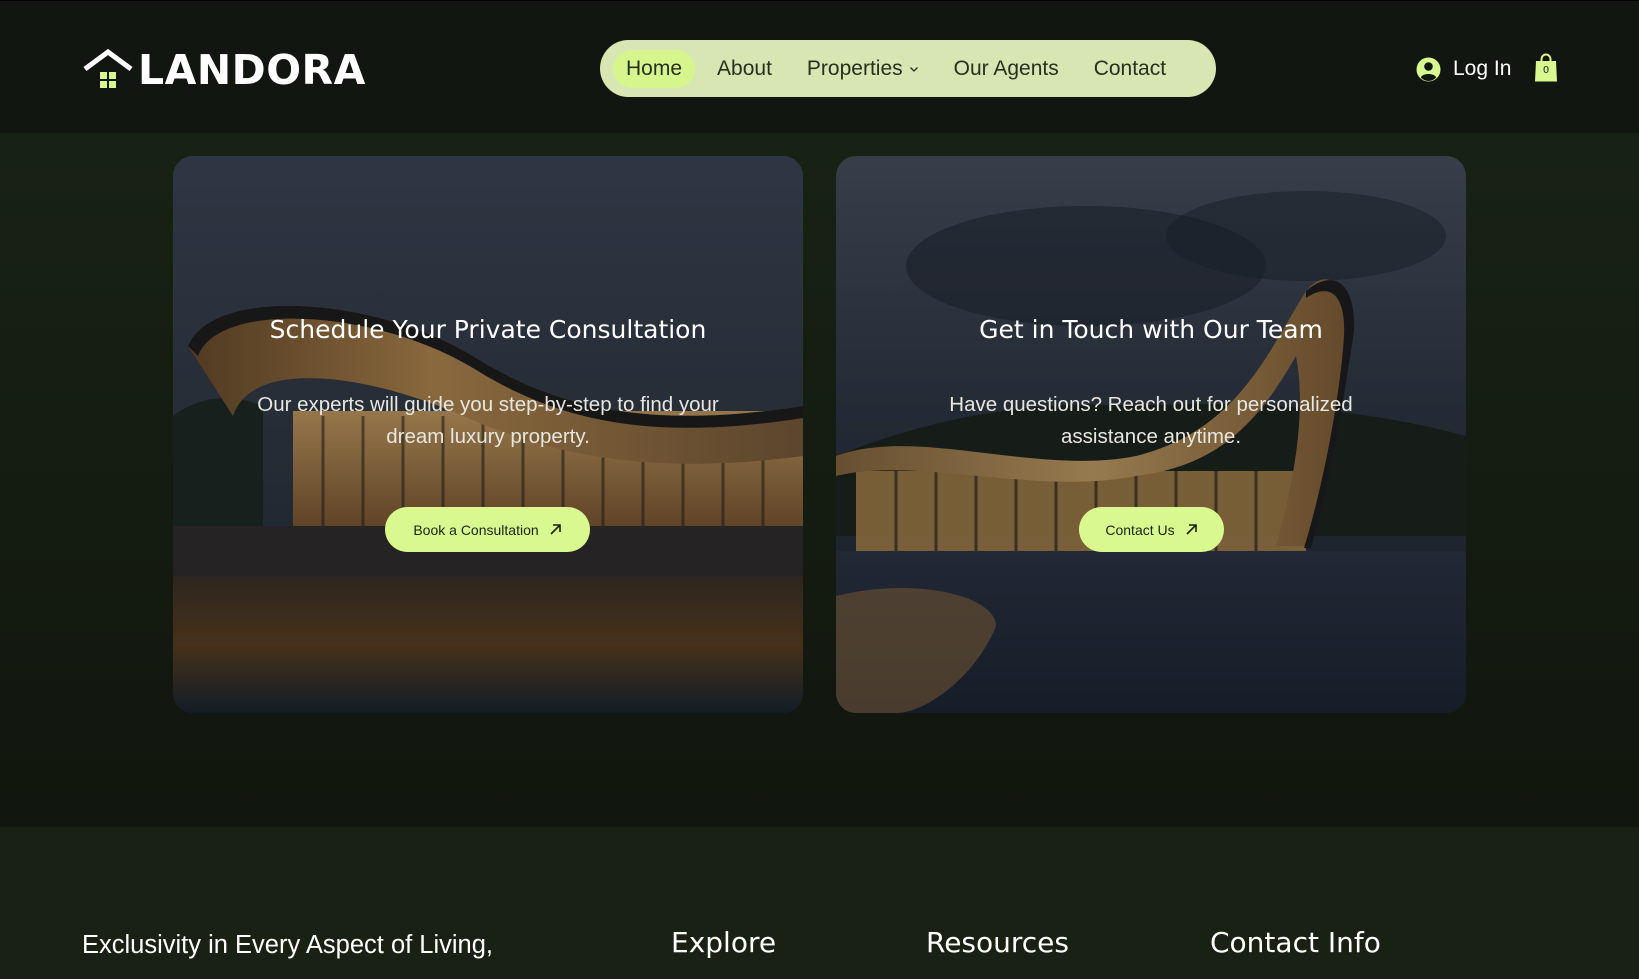 This screenshot has height=979, width=1639. I want to click on login-button: Log In, so click(1463, 69).